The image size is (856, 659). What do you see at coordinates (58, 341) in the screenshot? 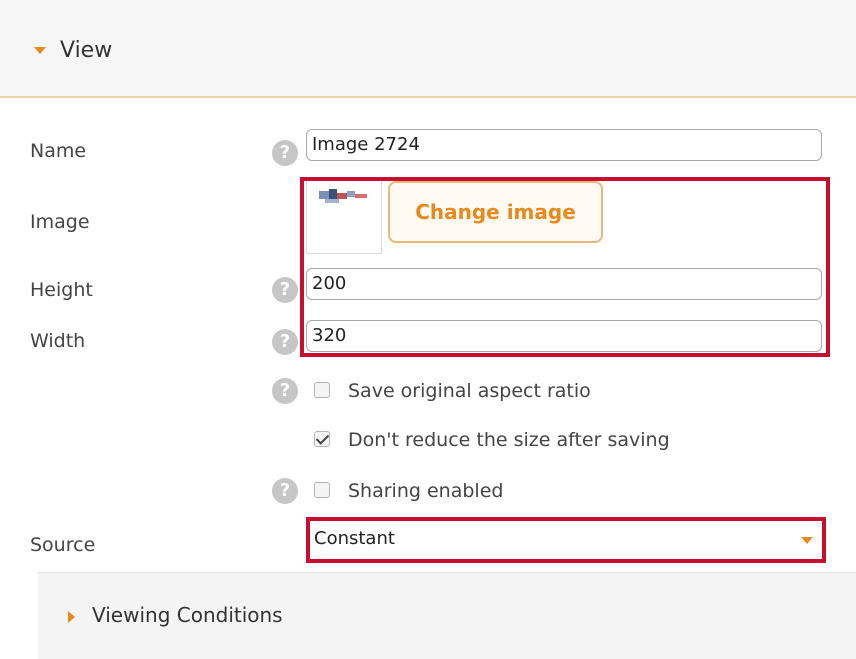
I see `width-label: Width` at bounding box center [58, 341].